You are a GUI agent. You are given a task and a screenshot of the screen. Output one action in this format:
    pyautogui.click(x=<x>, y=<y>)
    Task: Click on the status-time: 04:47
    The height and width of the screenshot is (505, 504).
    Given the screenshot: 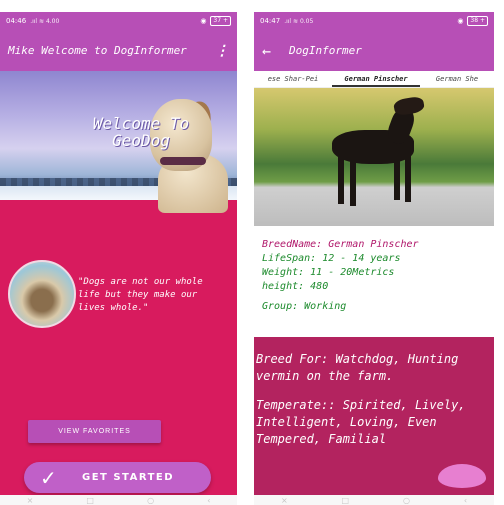 What is the action you would take?
    pyautogui.click(x=270, y=21)
    